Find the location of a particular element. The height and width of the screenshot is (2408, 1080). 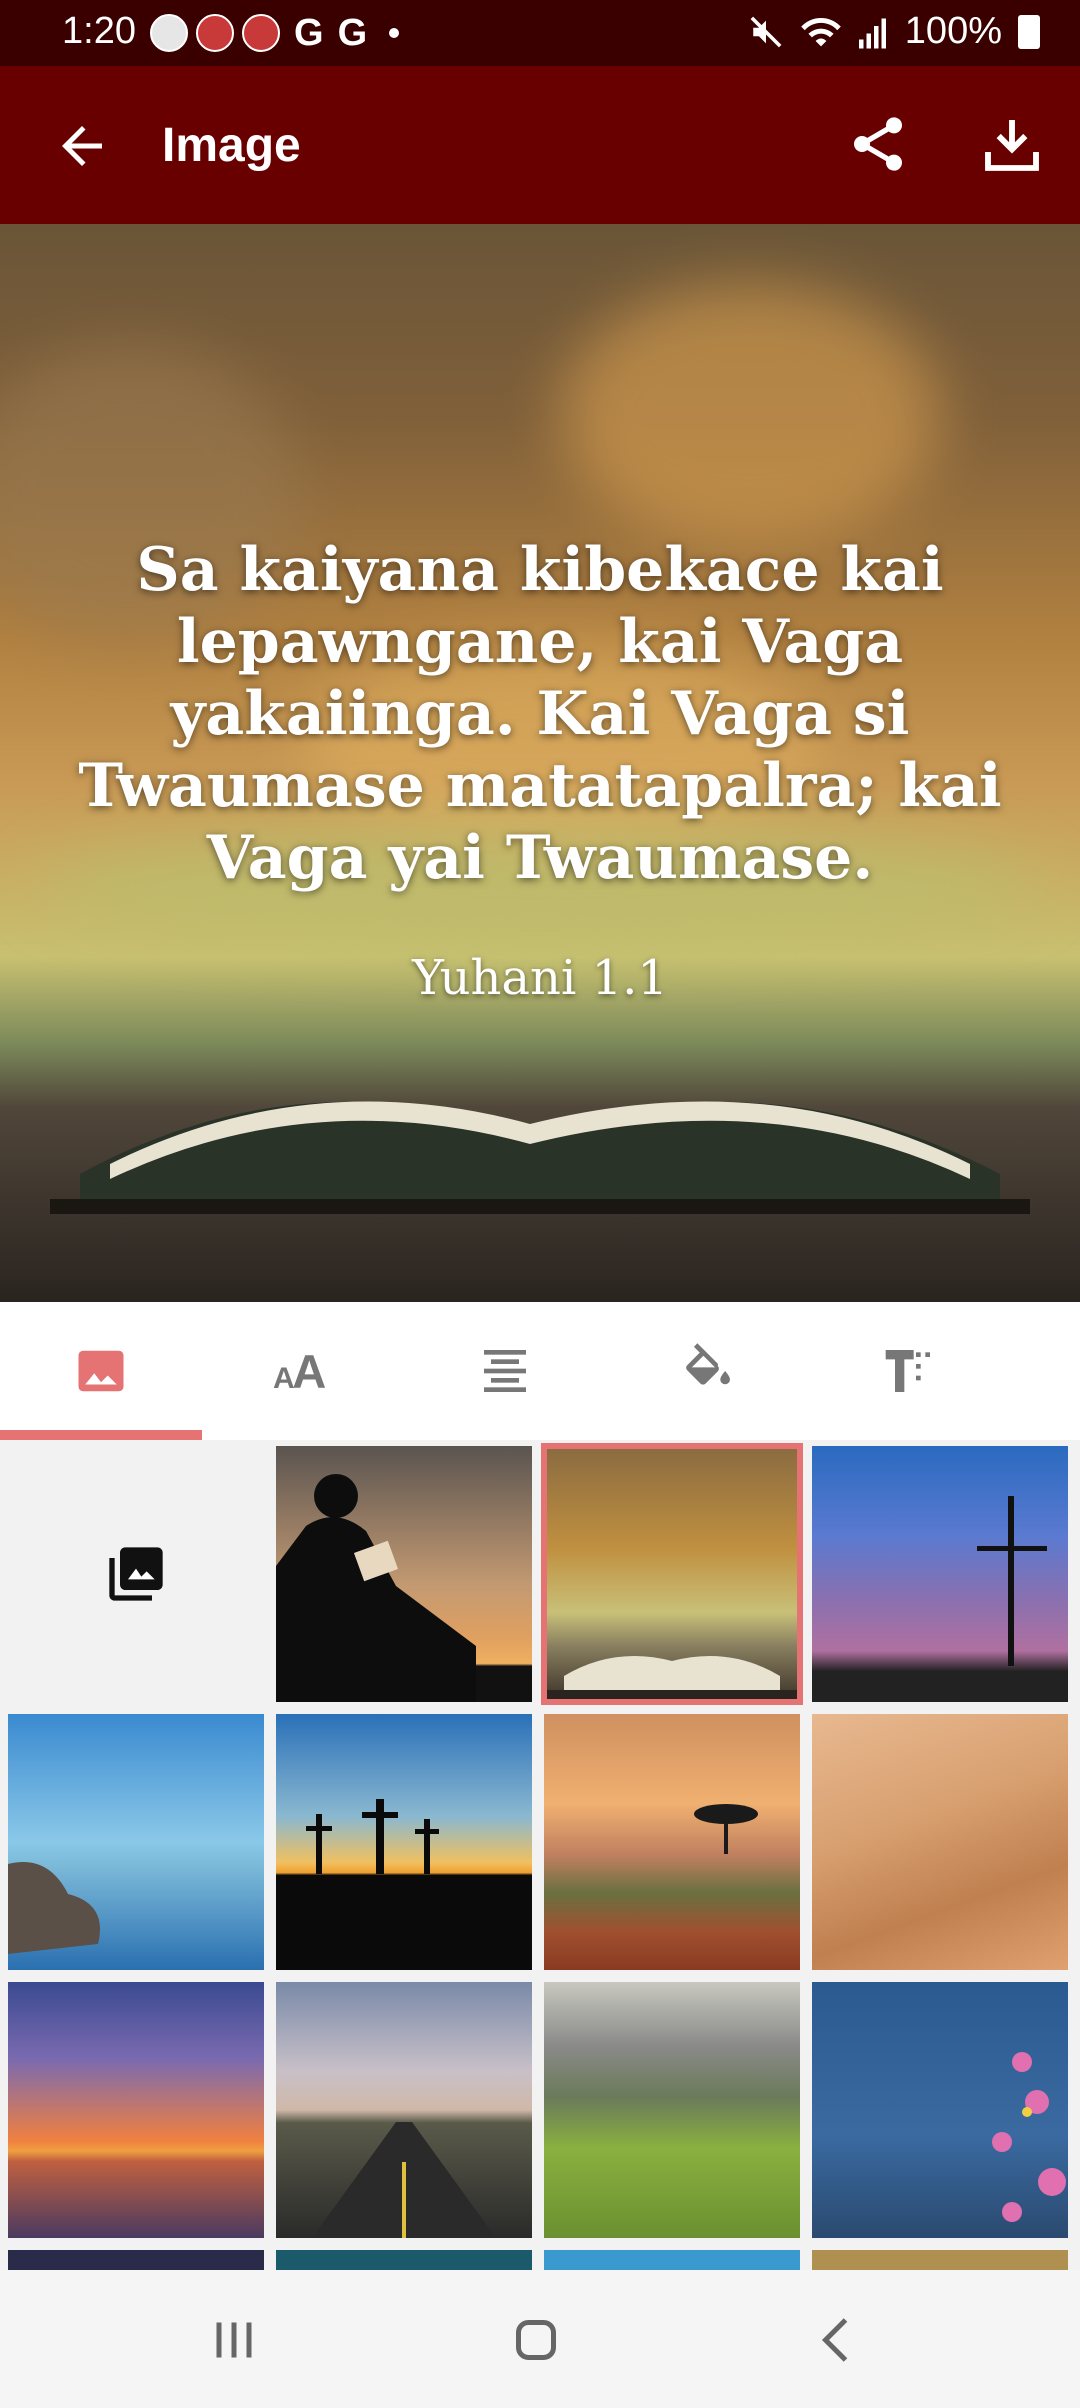

tab-alignment is located at coordinates (505, 1371).